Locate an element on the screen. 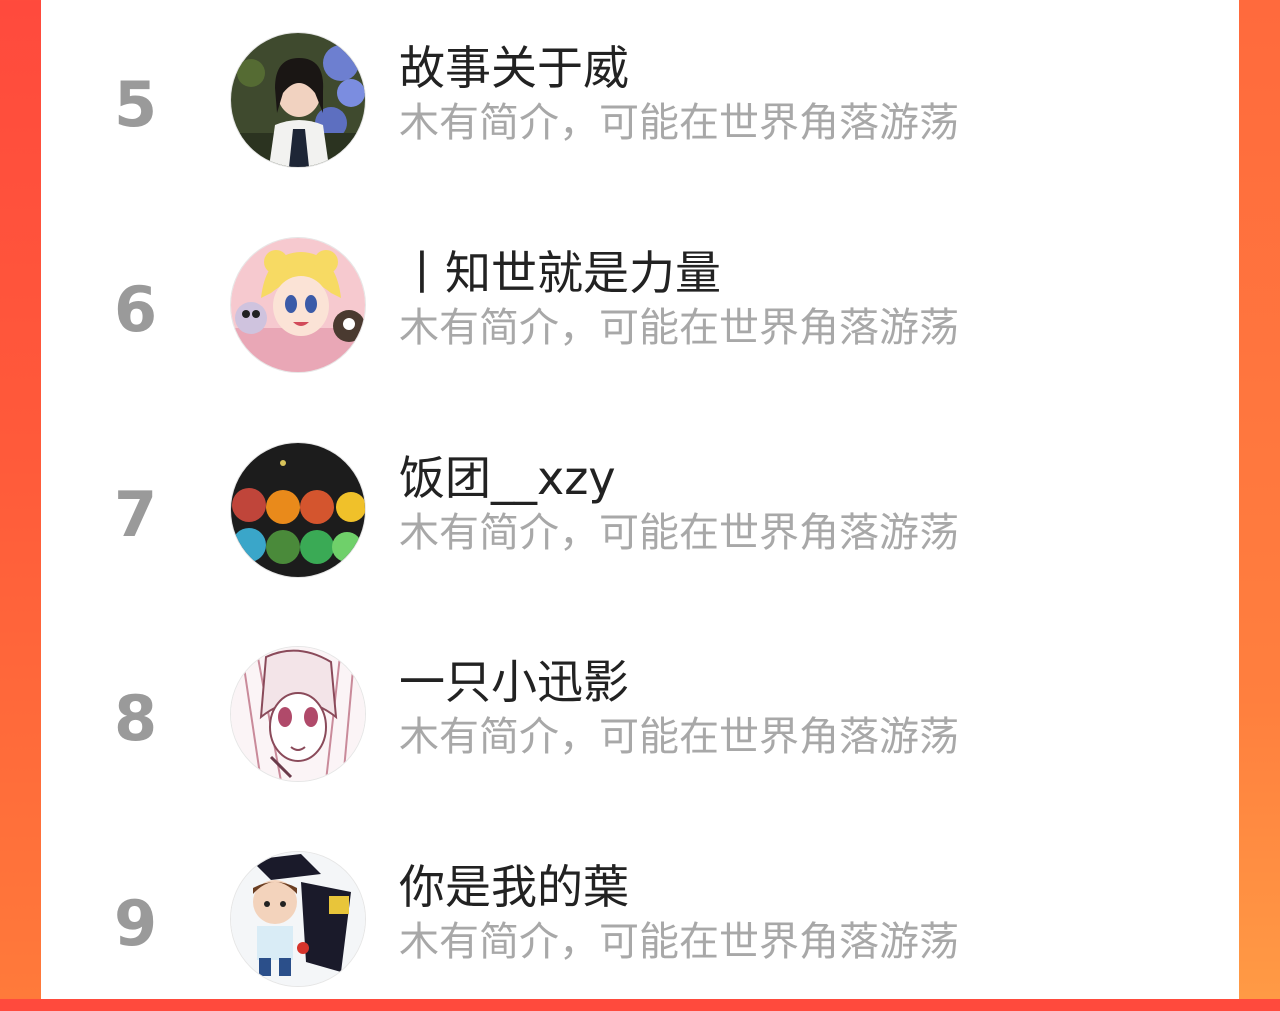 The image size is (1280, 1011). list-item: 7 饭团__xzy 木有简介，可能在世界角落游荡 is located at coordinates (640, 522).